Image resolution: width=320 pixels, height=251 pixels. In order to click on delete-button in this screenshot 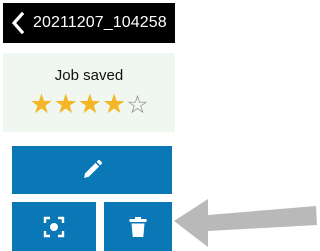, I will do `click(138, 226)`.